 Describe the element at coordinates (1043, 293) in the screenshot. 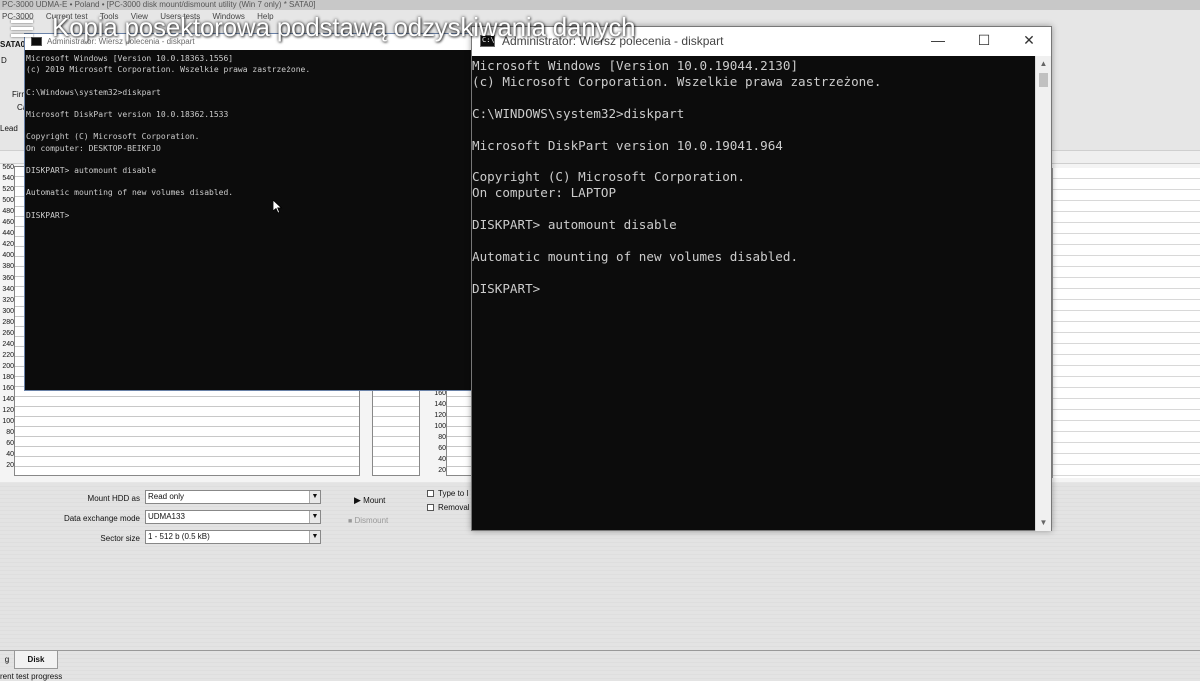

I see `vertical-scrollbar: ▲ ▼` at that location.